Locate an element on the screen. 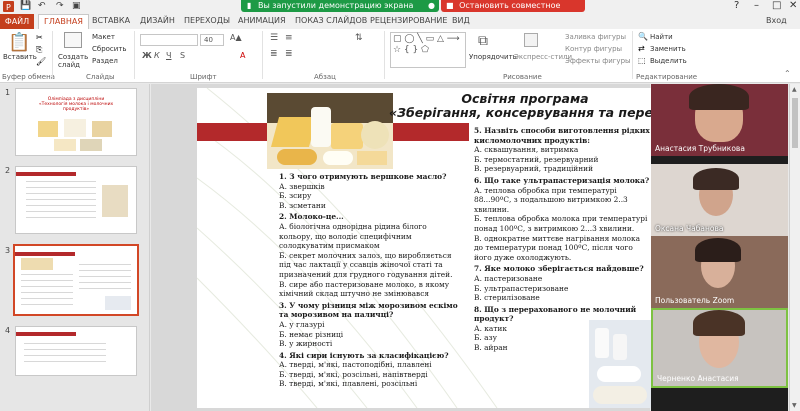 This screenshot has width=800, height=411. answer-option: Б. тверді, м'які, розсільні, напівтверді is located at coordinates (353, 374).